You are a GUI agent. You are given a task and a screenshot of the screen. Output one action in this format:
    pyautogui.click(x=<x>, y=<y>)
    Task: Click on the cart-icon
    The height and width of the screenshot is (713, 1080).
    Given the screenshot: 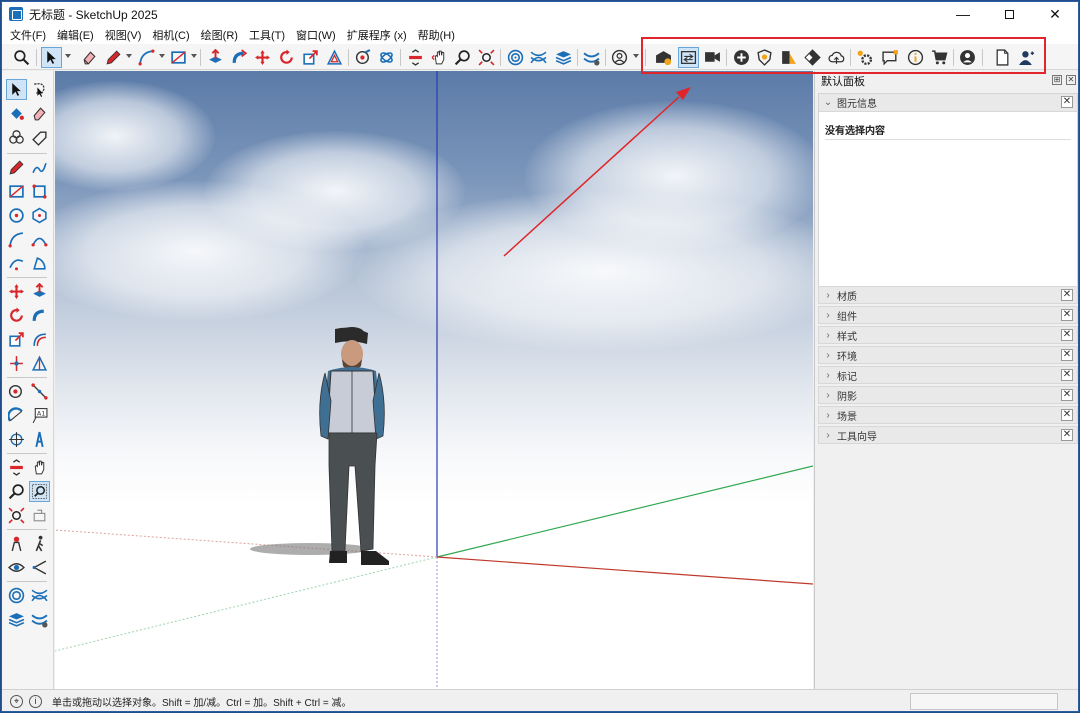 What is the action you would take?
    pyautogui.click(x=939, y=57)
    